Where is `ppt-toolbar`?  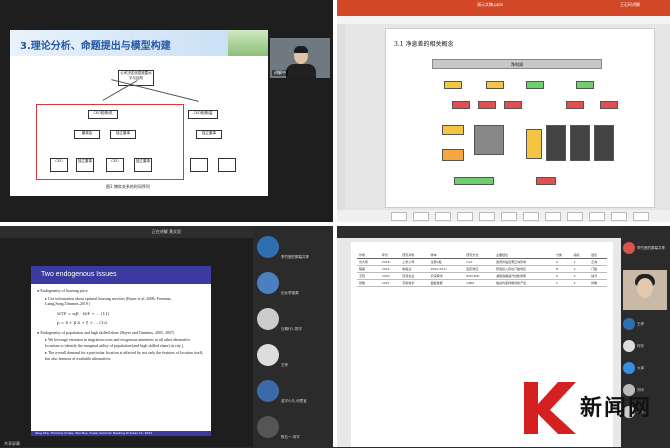
ppt-toolbar is located at coordinates (503, 20).